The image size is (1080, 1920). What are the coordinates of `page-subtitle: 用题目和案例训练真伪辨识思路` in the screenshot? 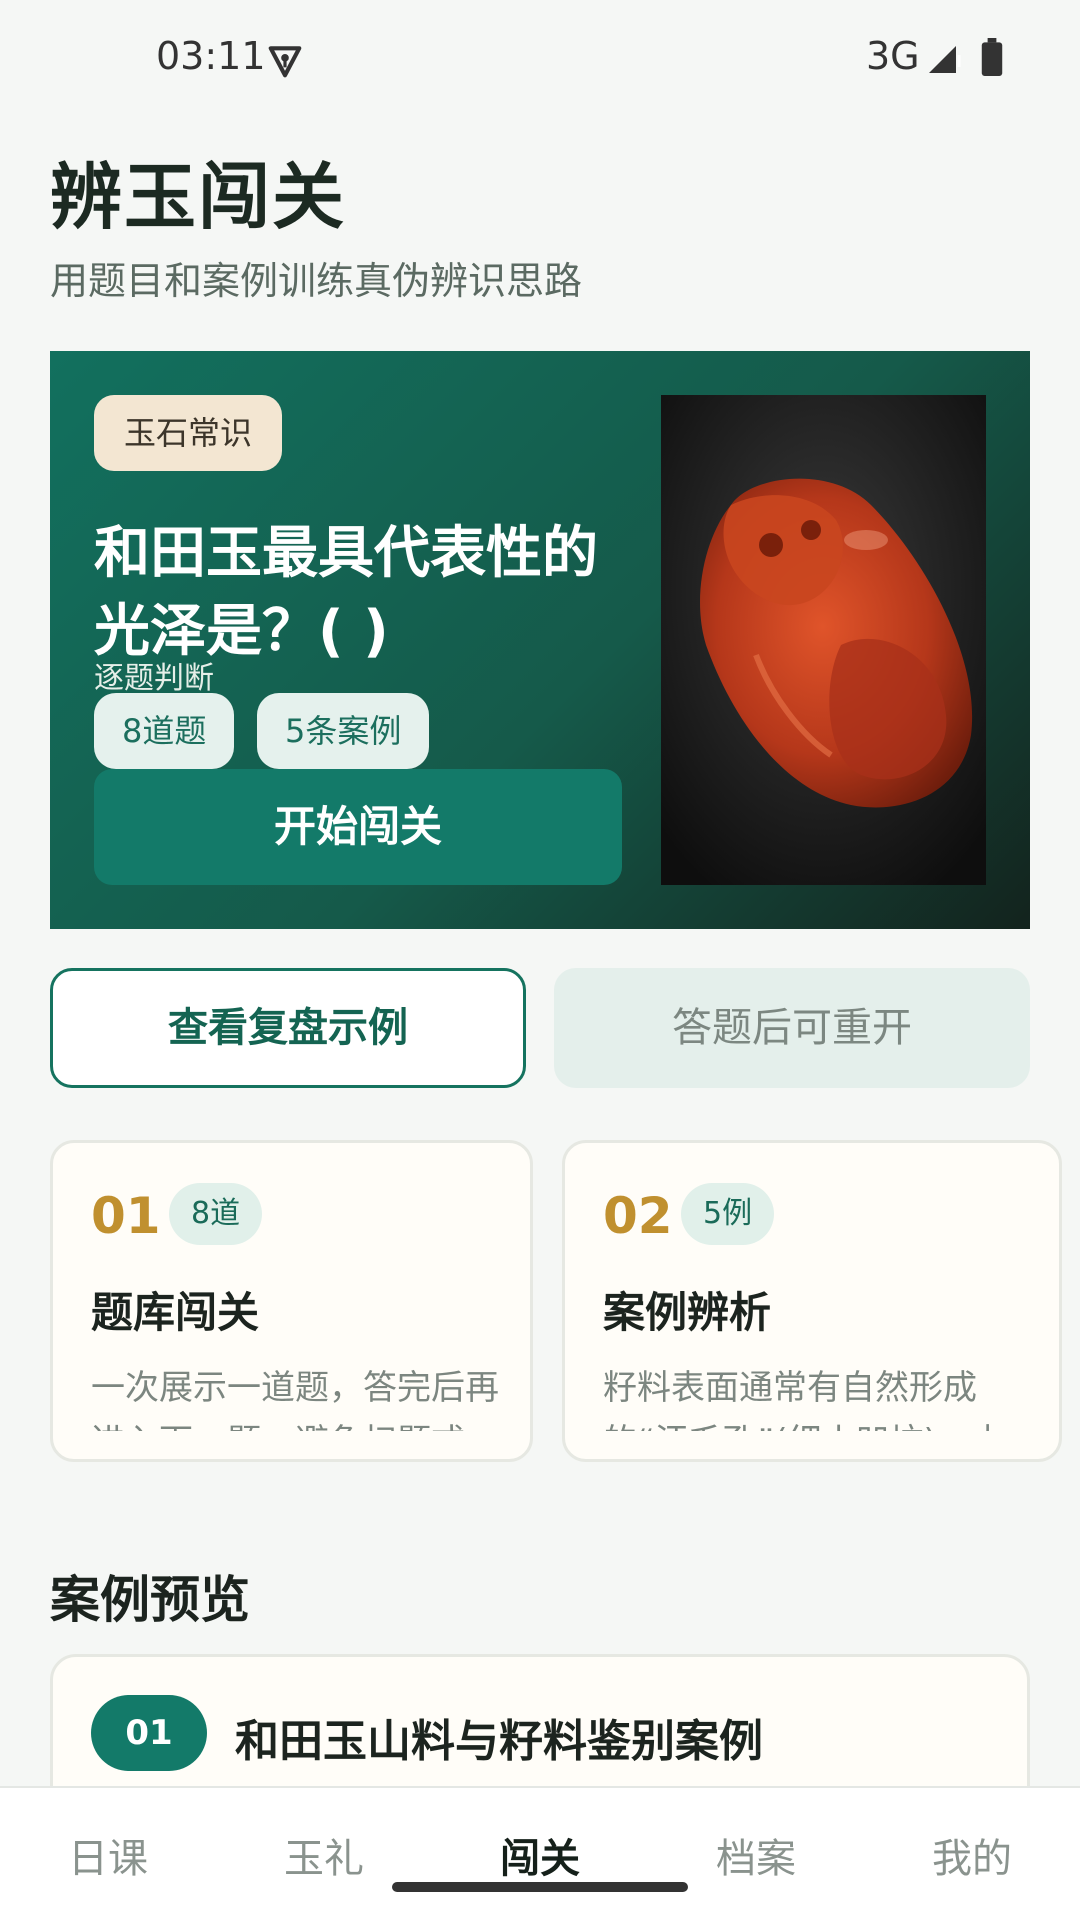 It's located at (316, 281).